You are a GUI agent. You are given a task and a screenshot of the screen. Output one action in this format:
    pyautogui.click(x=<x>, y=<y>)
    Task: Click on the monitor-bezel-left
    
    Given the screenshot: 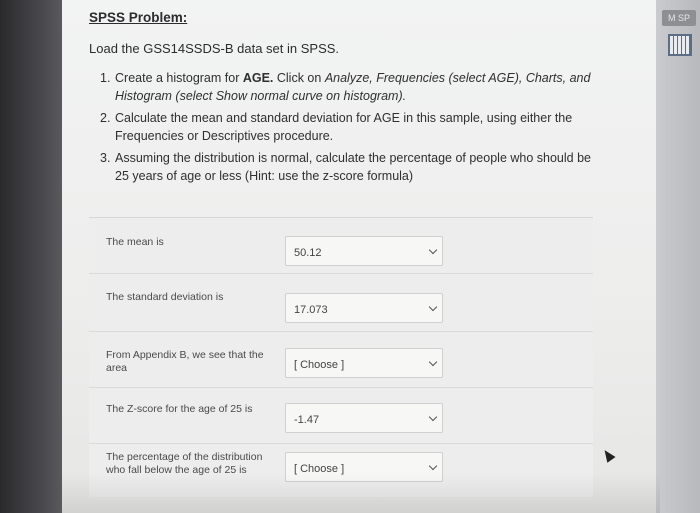 What is the action you would take?
    pyautogui.click(x=31, y=256)
    